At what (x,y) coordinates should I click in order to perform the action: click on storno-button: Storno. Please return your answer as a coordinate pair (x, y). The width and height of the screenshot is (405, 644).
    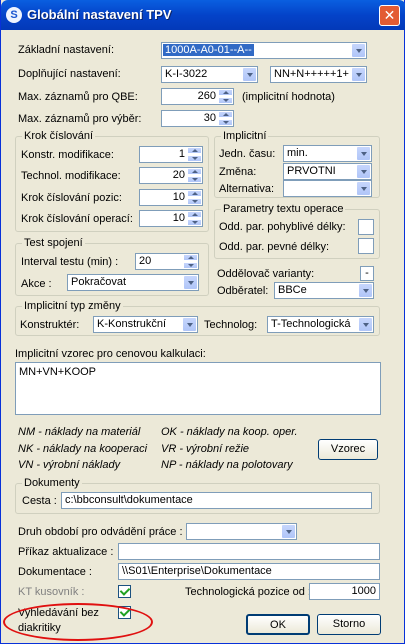
    Looking at the image, I should click on (349, 624).